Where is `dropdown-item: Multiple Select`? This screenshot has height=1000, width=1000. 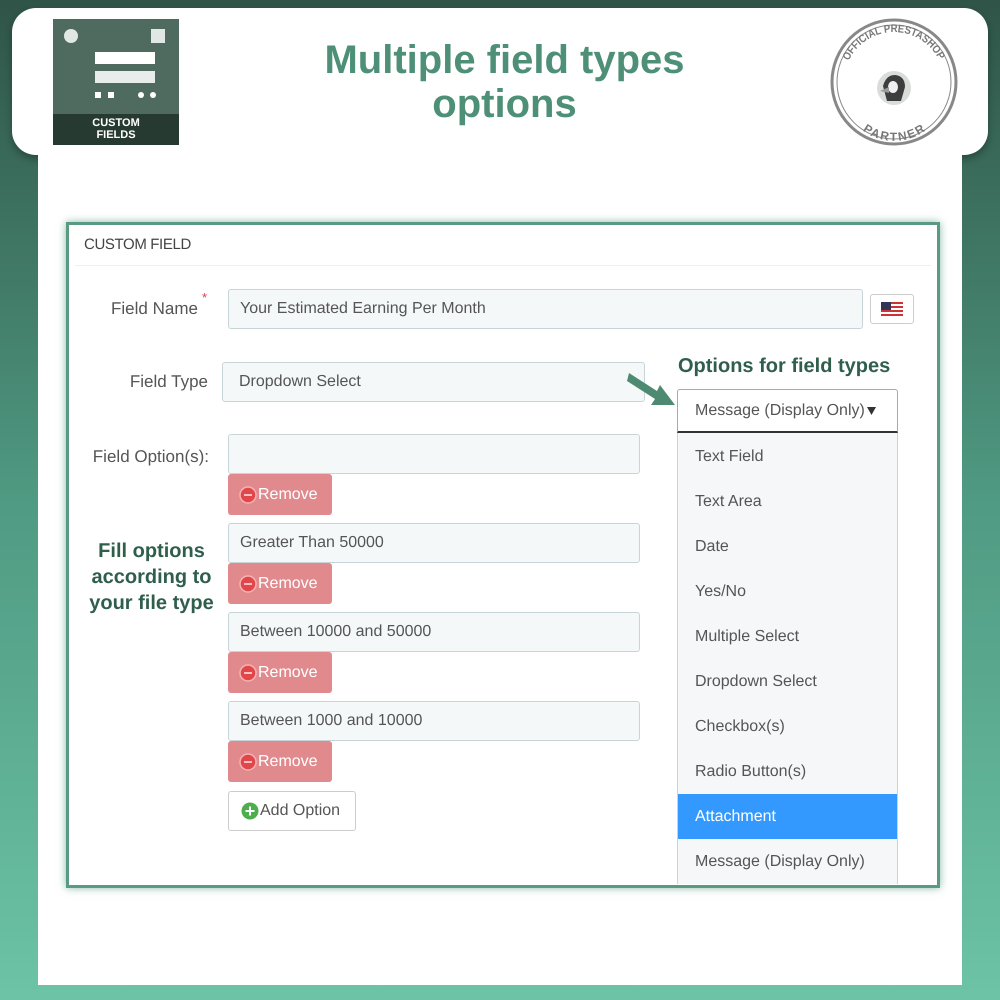 dropdown-item: Multiple Select is located at coordinates (787, 636).